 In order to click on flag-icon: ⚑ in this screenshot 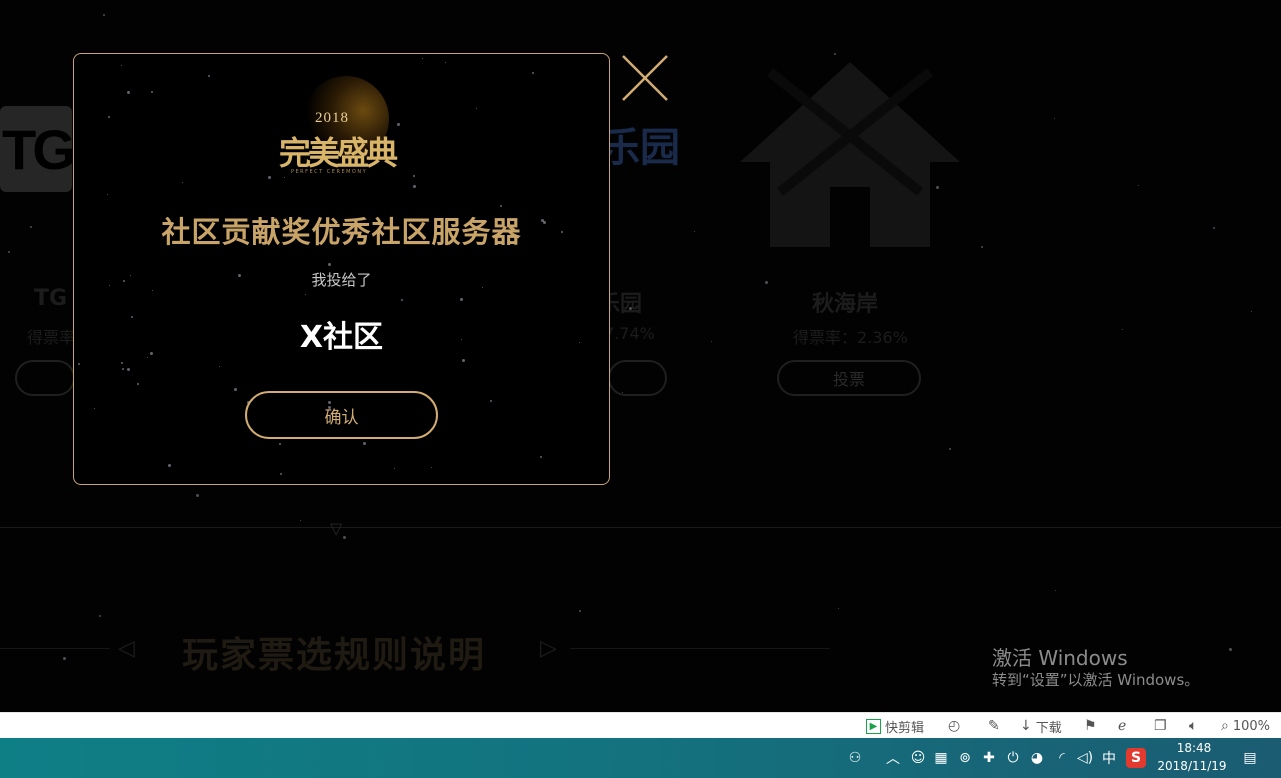, I will do `click(1090, 726)`.